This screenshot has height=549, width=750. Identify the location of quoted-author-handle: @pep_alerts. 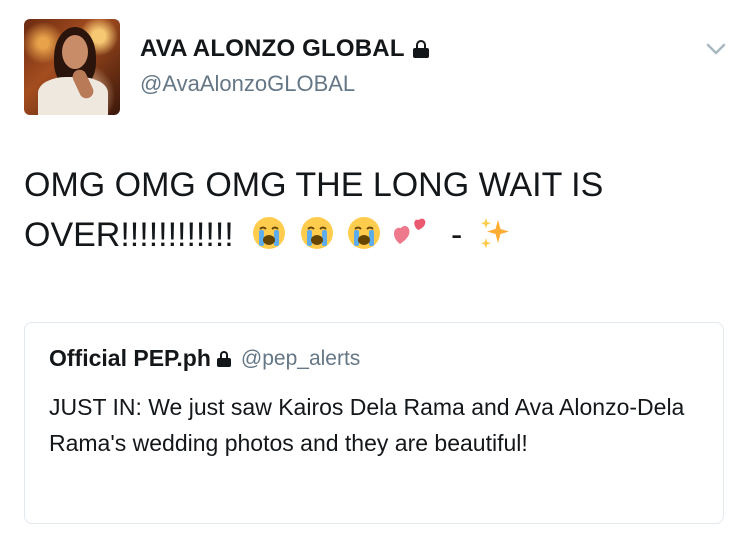
(300, 358).